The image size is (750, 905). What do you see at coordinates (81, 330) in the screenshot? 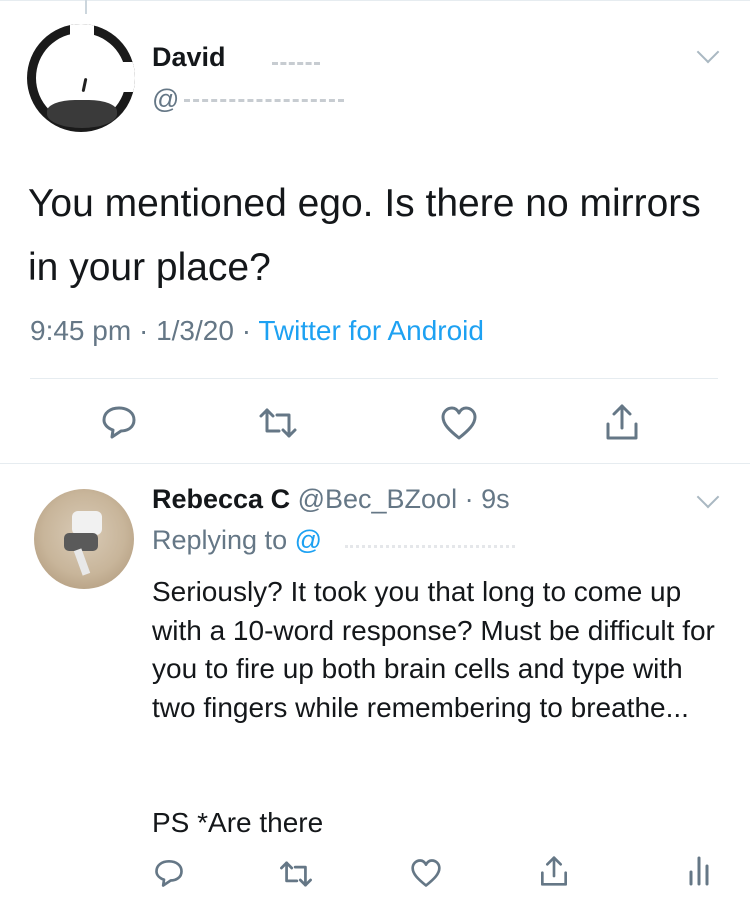
I see `tweet-time: 9:45 pm` at bounding box center [81, 330].